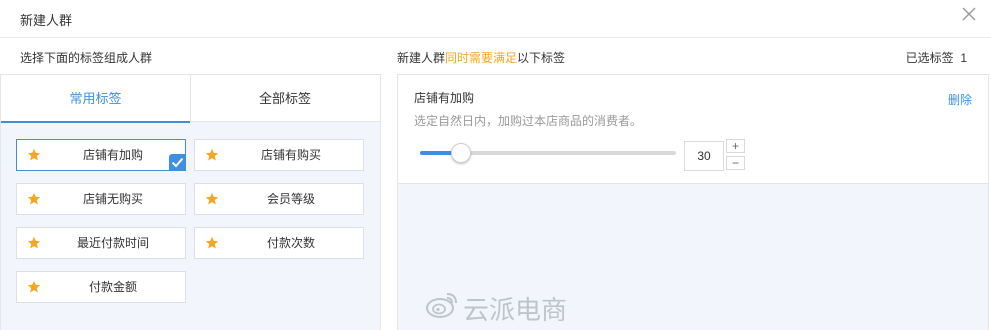 The width and height of the screenshot is (991, 330). I want to click on slider-handle, so click(461, 153).